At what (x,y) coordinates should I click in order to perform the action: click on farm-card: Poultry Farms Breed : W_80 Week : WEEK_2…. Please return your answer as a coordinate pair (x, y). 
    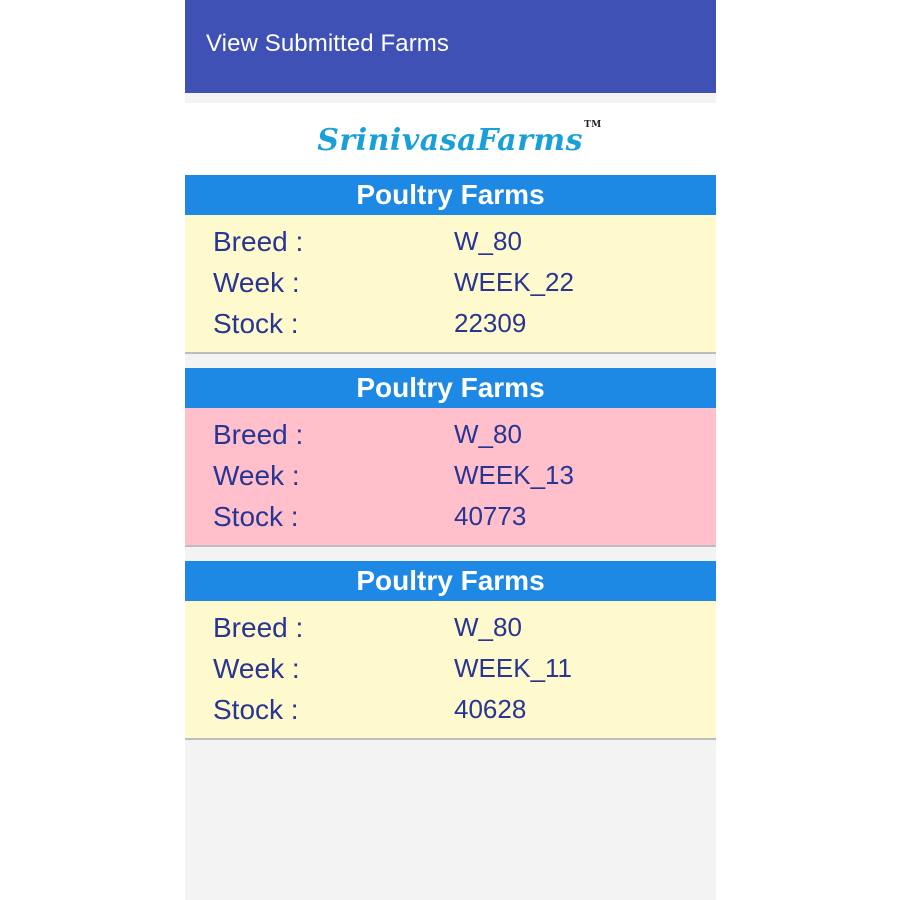
    Looking at the image, I should click on (450, 264).